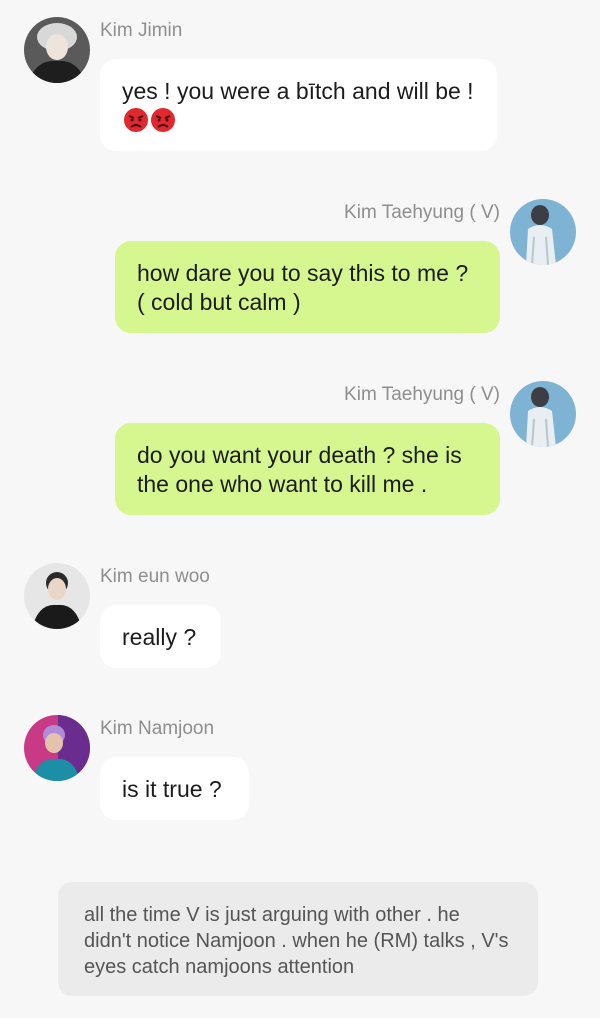 Image resolution: width=600 pixels, height=1018 pixels. I want to click on avatar-namjoon, so click(57, 748).